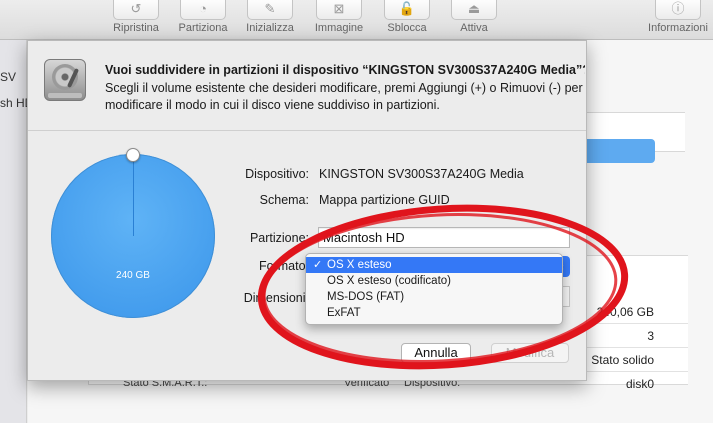  I want to click on menu-item-label: OS X esteso, so click(359, 265).